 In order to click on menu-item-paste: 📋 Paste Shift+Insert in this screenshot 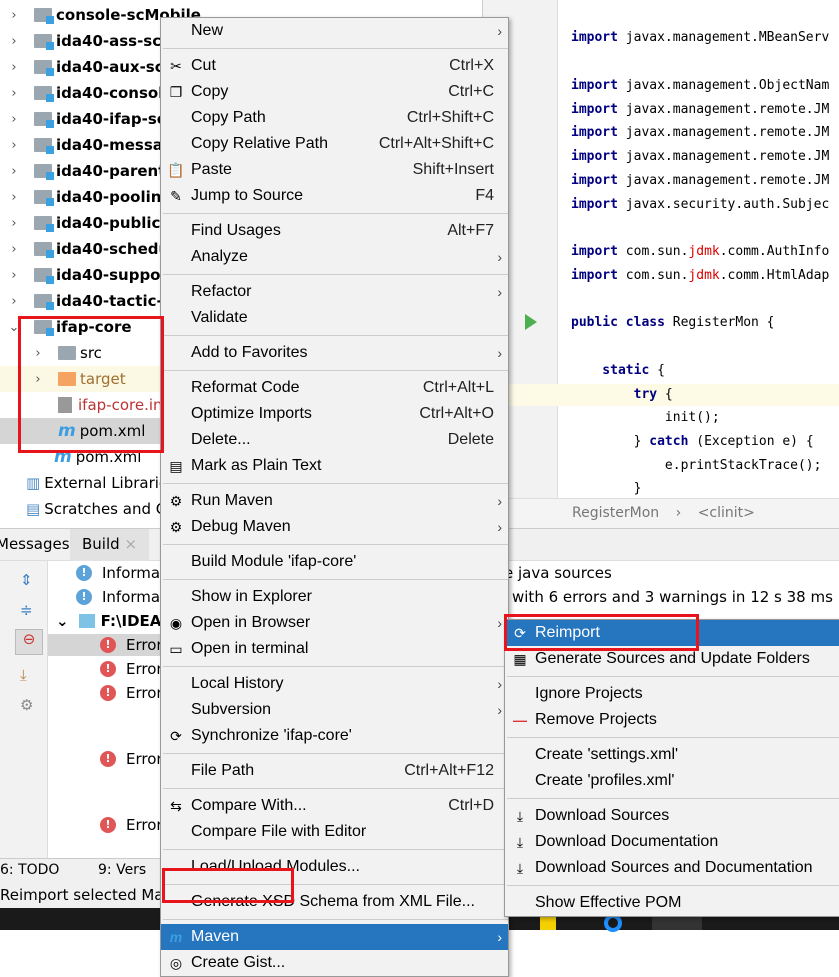, I will do `click(334, 170)`.